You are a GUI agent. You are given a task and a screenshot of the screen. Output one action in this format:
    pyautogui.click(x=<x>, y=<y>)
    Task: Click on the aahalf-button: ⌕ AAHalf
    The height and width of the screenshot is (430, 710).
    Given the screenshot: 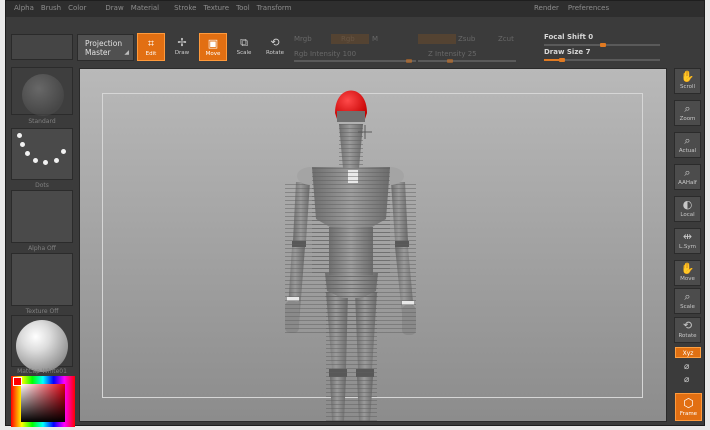 What is the action you would take?
    pyautogui.click(x=687, y=177)
    